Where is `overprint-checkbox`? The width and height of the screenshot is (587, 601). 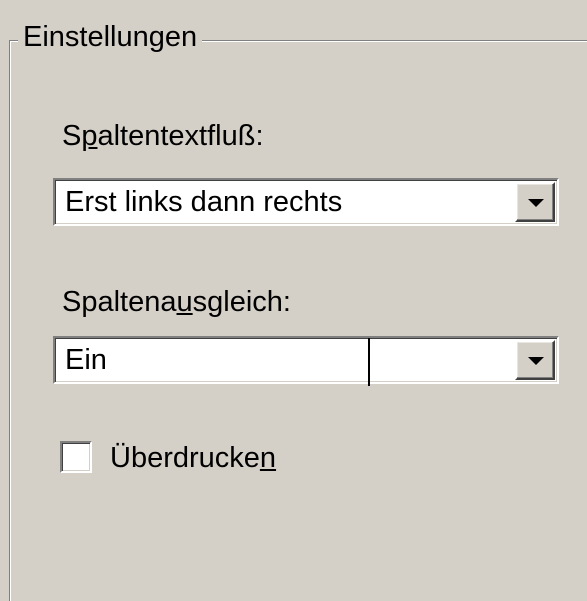
overprint-checkbox is located at coordinates (76, 457).